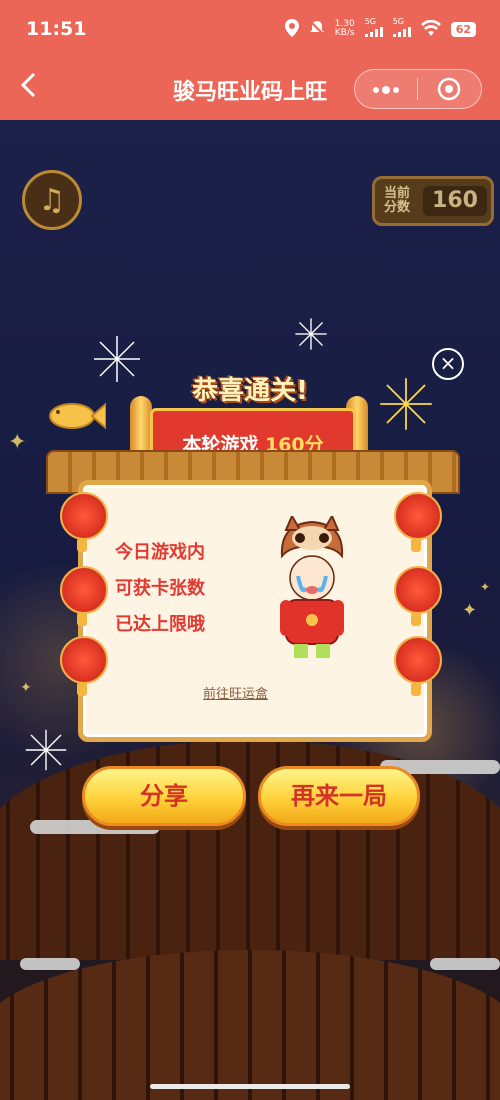 This screenshot has width=500, height=1100. Describe the element at coordinates (463, 29) in the screenshot. I see `battery-level: 62` at that location.